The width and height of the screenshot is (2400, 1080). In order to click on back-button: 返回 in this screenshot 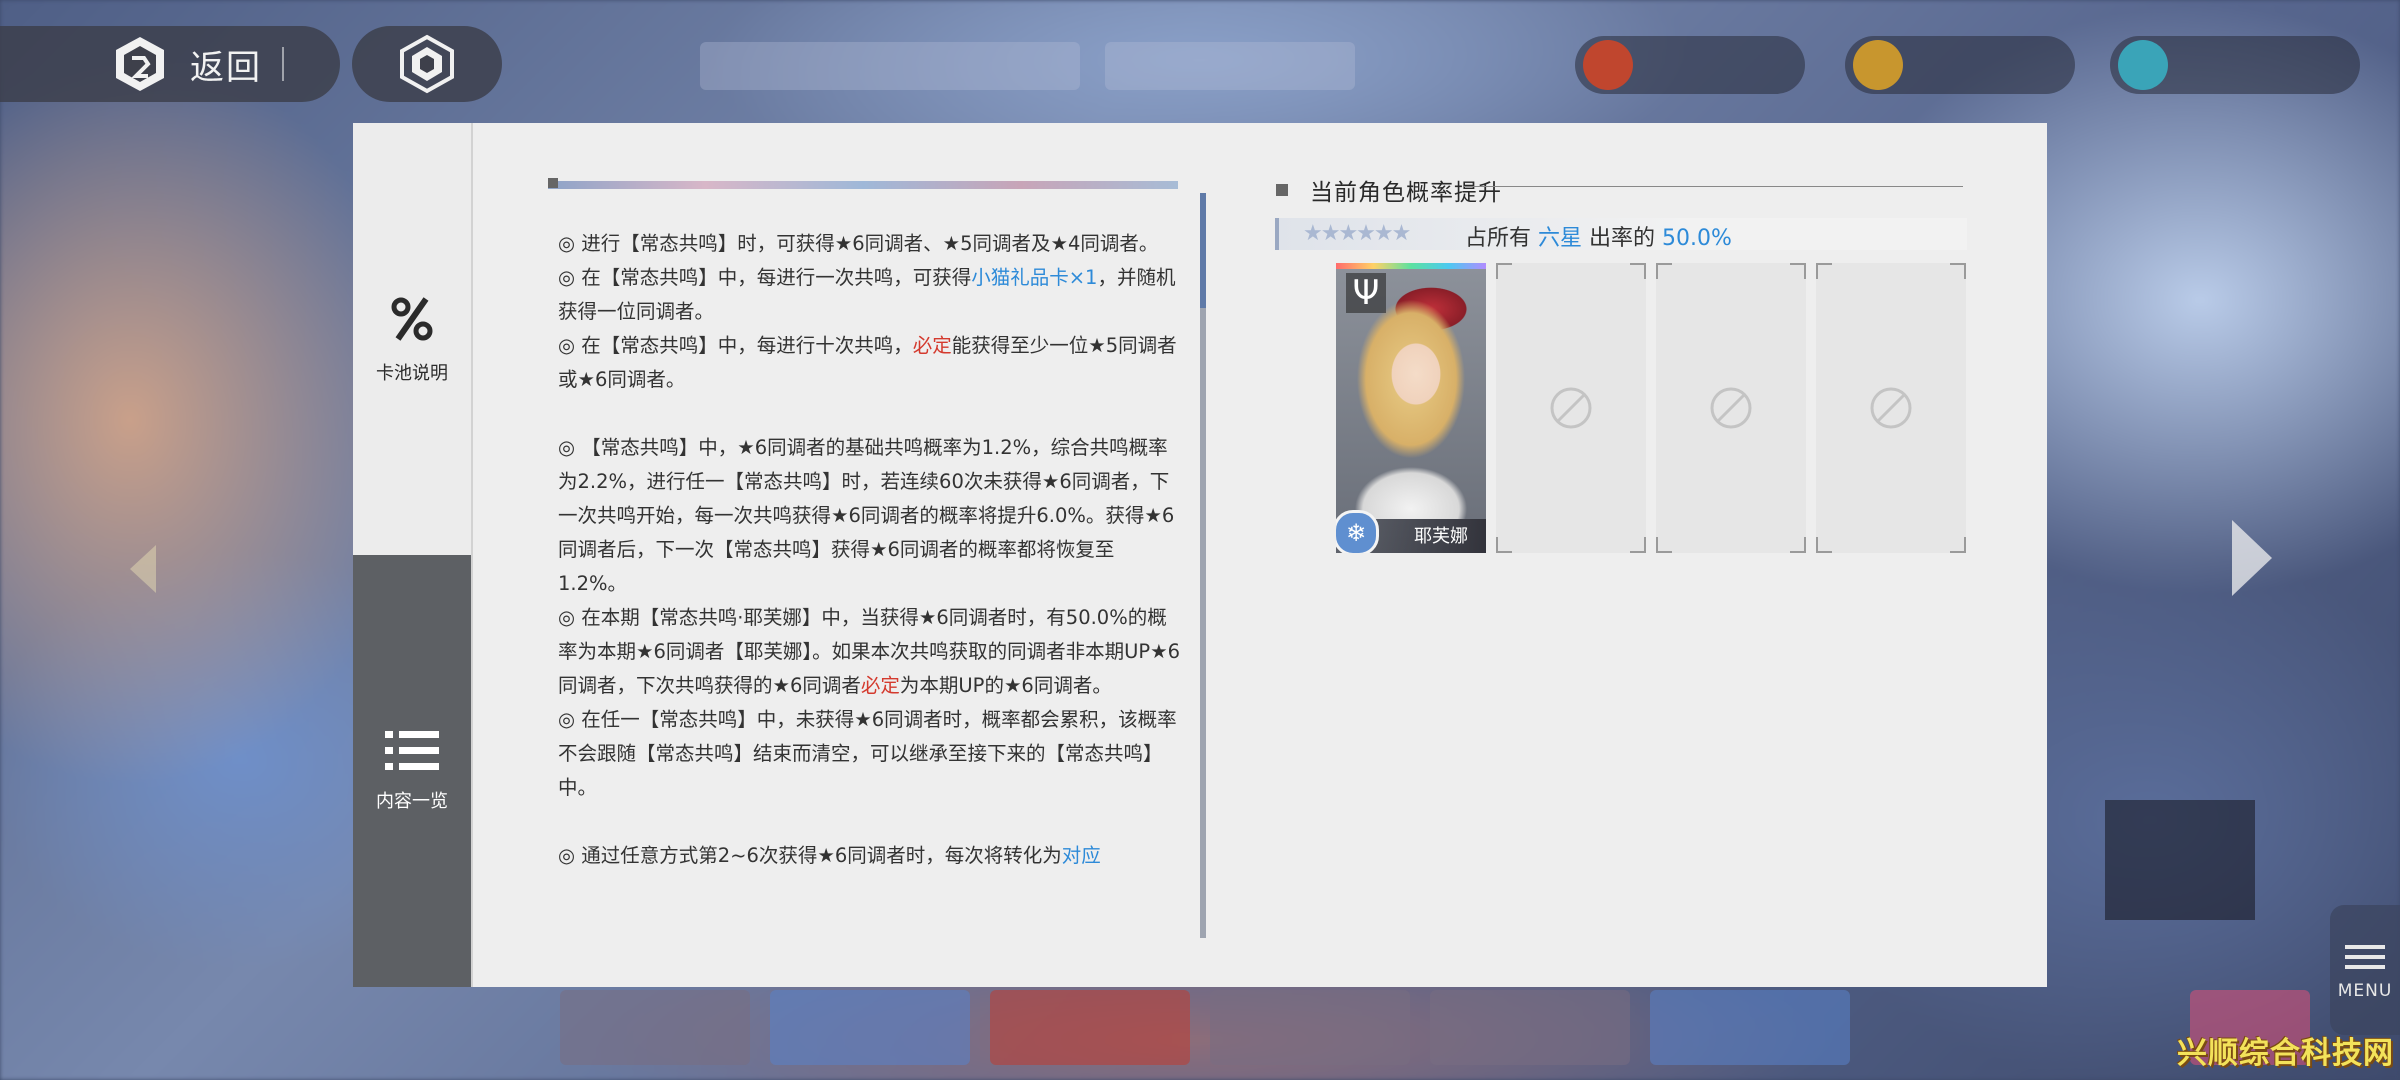, I will do `click(170, 64)`.